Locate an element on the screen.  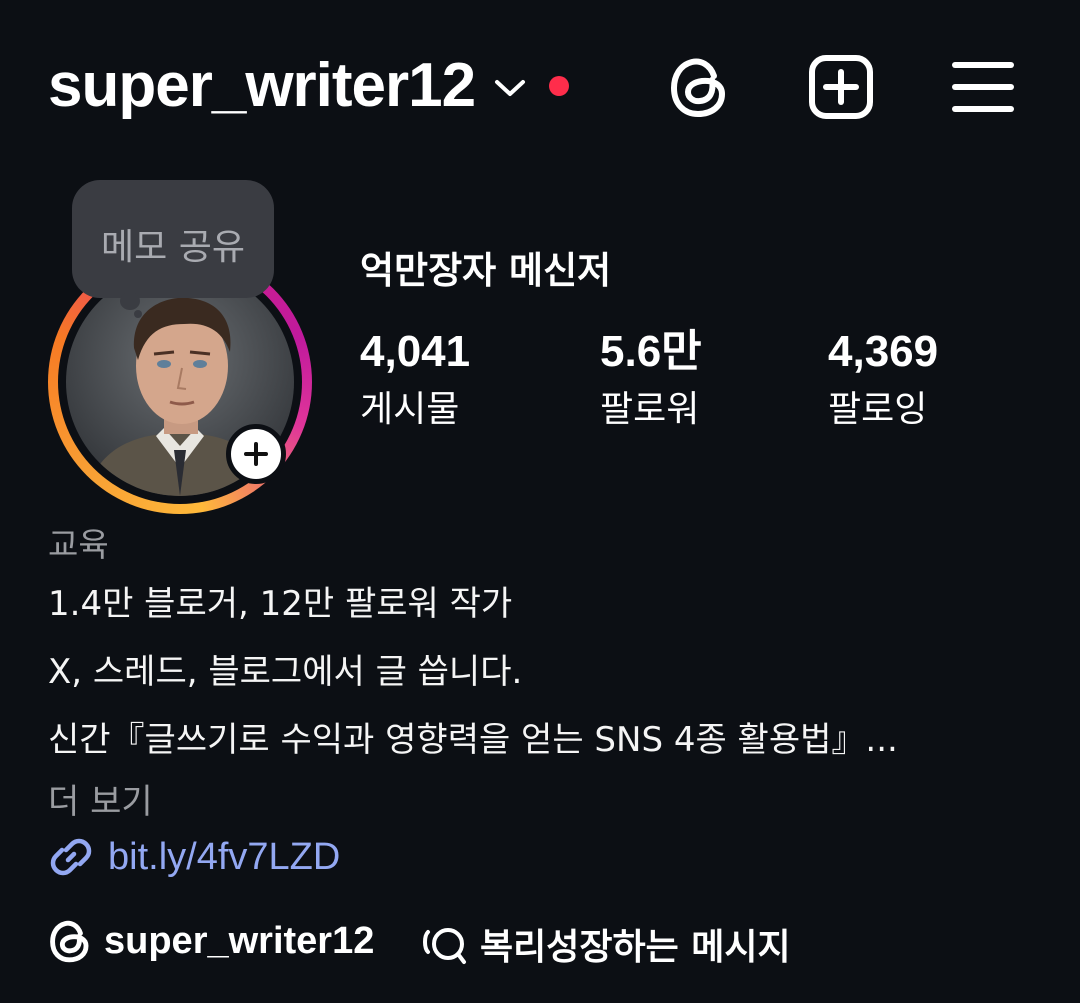
note-bubble: 메모 공유 is located at coordinates (173, 239).